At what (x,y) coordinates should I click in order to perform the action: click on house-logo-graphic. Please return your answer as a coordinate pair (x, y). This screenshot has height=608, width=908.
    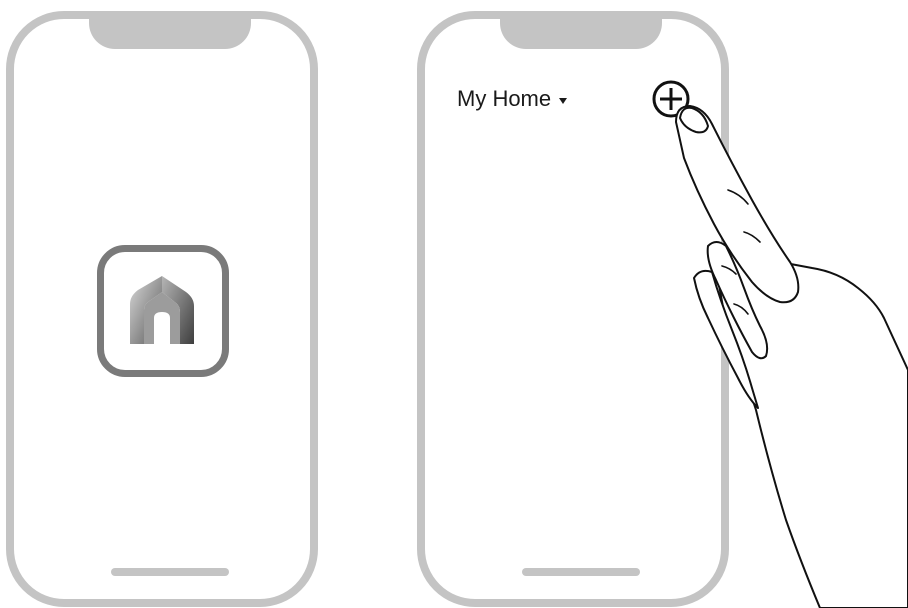
    Looking at the image, I should click on (162, 310).